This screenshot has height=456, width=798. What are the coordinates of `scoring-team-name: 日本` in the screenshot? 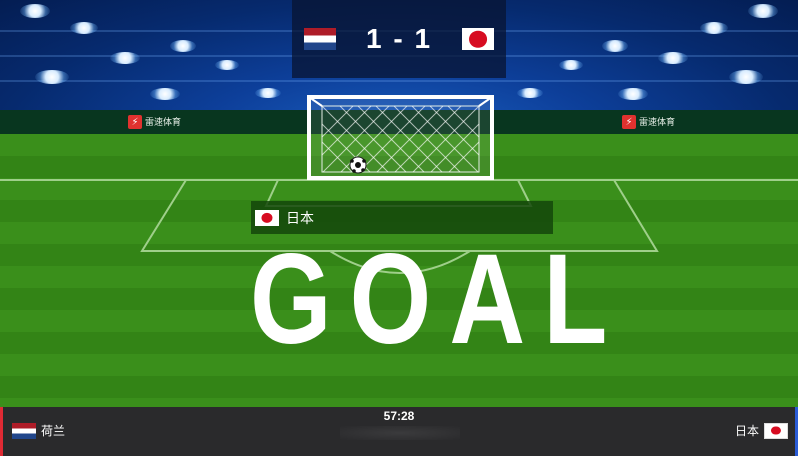 It's located at (300, 217).